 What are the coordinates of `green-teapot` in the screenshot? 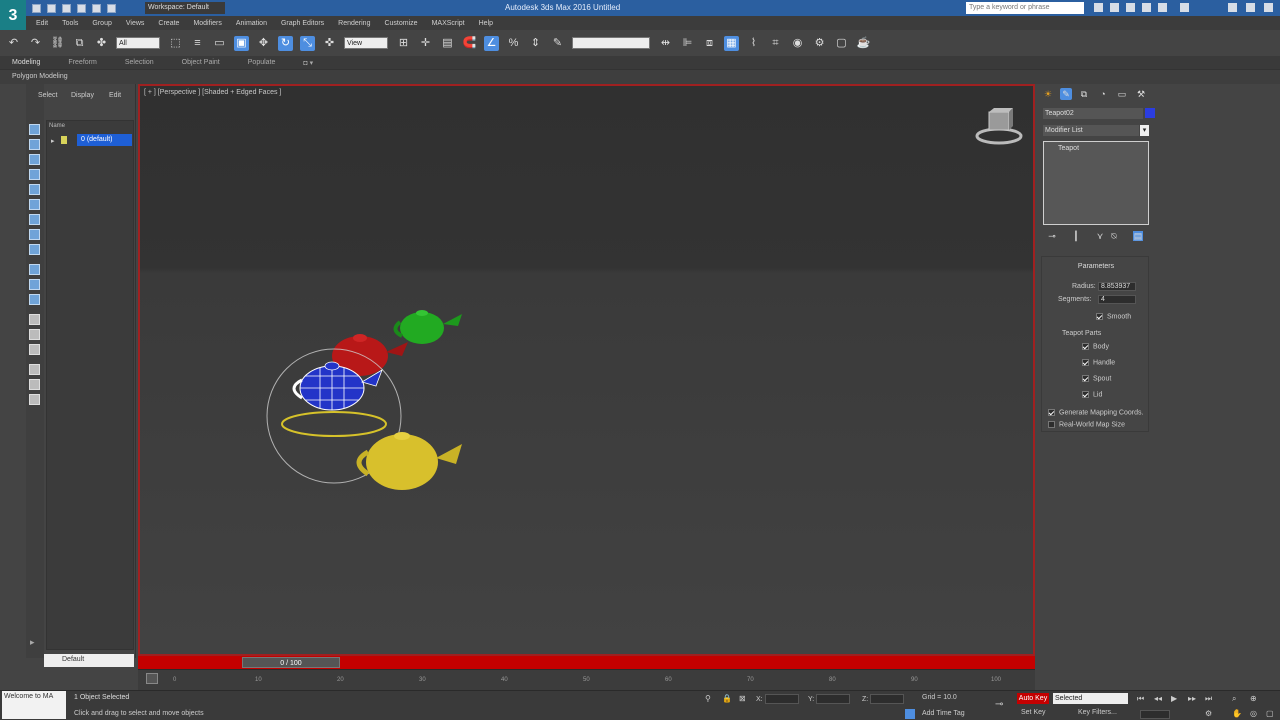 It's located at (427, 327).